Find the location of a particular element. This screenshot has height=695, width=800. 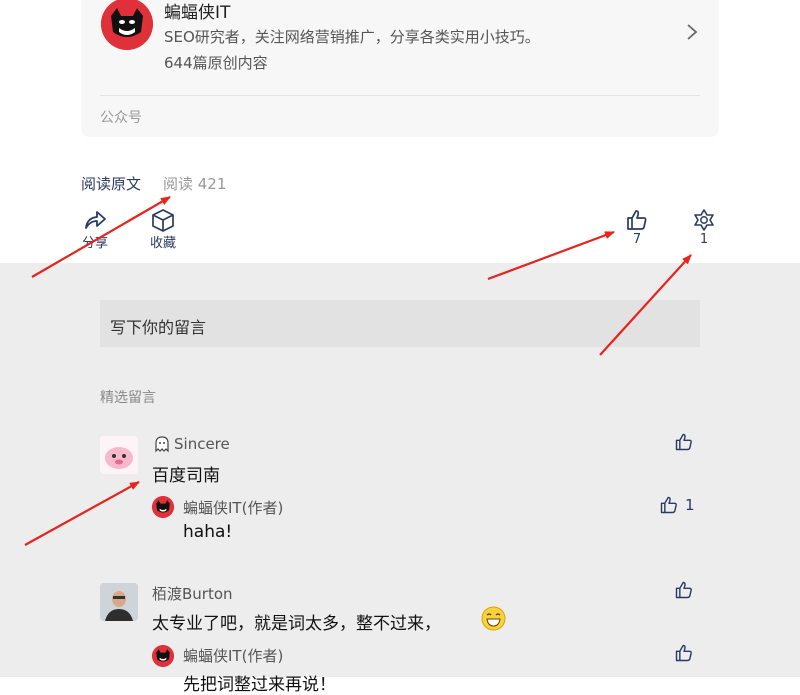

wow-button: 1 is located at coordinates (704, 227).